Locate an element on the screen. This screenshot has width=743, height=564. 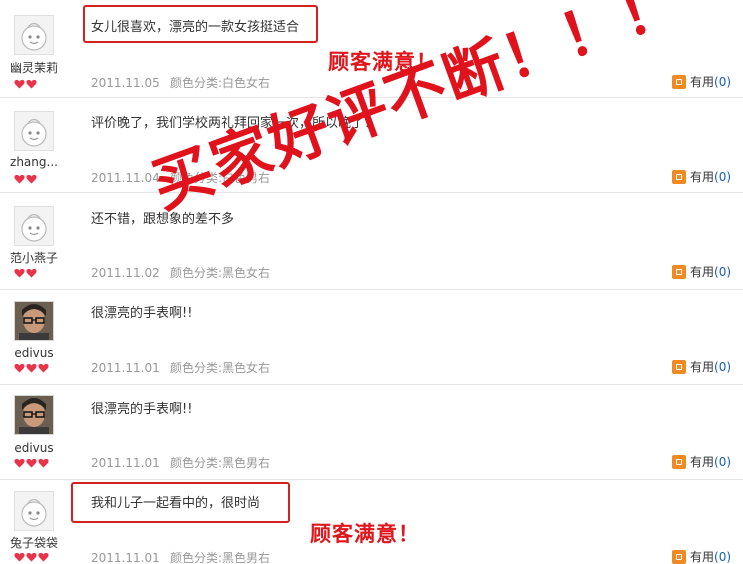
reviewer-name: 范小燕子 is located at coordinates (34, 257).